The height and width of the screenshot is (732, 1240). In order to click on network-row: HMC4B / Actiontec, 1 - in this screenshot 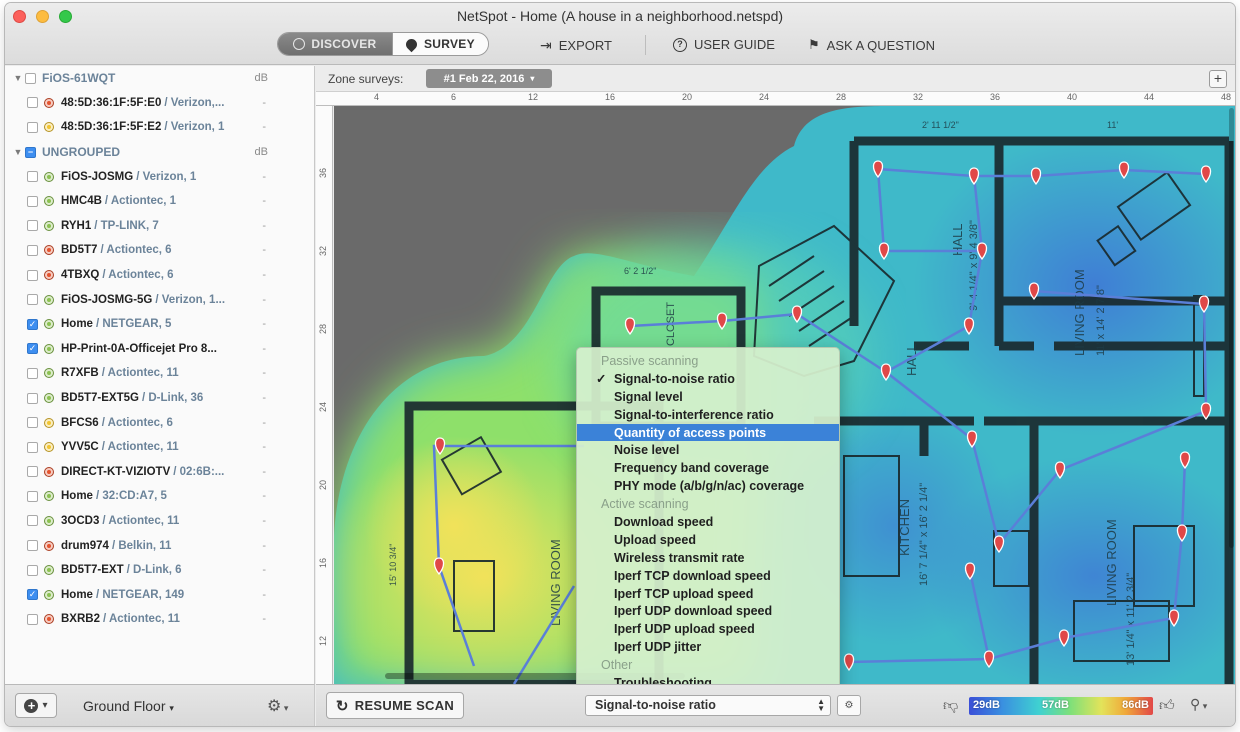, I will do `click(159, 201)`.